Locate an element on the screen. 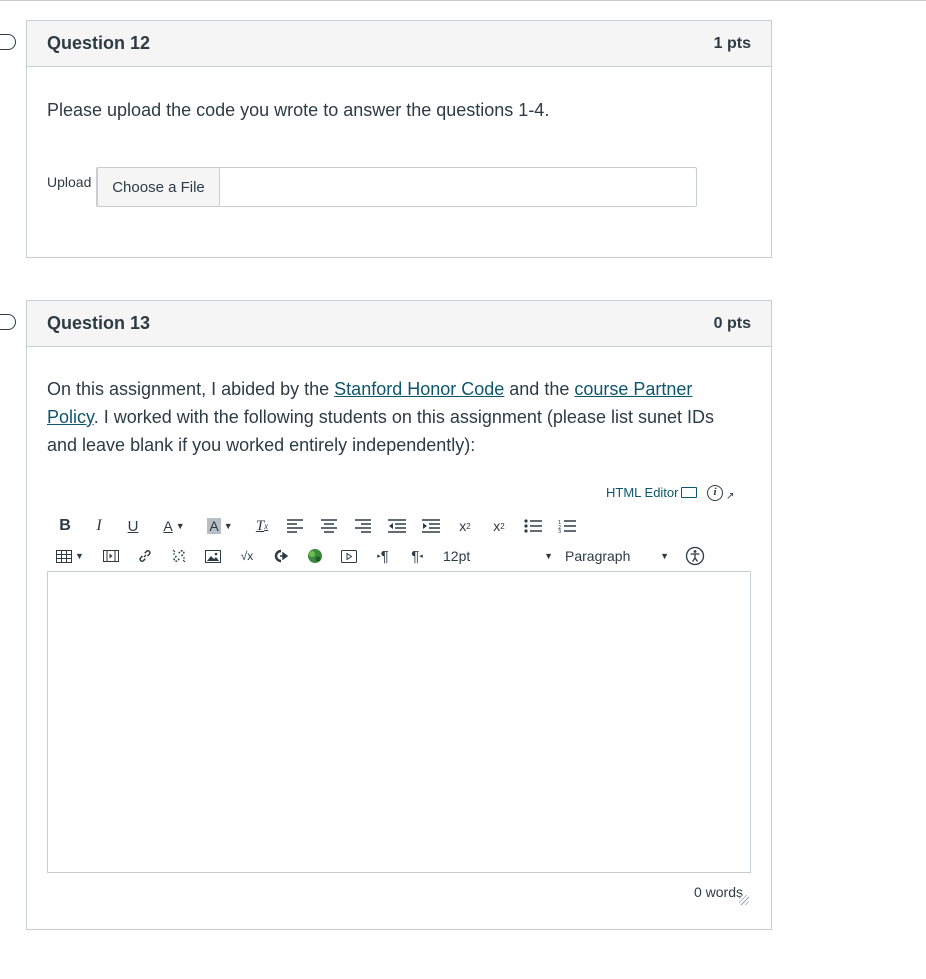  font-size-caret-icon: ▼ is located at coordinates (548, 556).